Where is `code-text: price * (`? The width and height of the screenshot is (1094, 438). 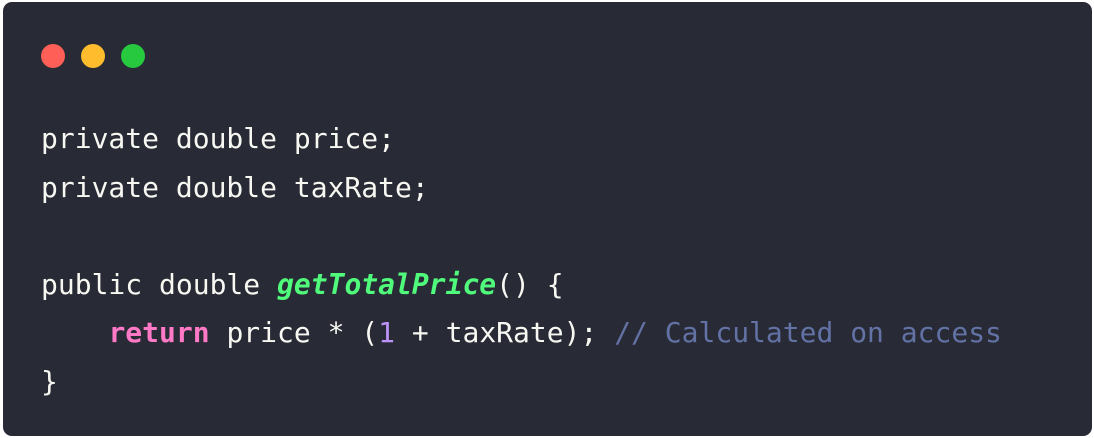
code-text: price * ( is located at coordinates (294, 332).